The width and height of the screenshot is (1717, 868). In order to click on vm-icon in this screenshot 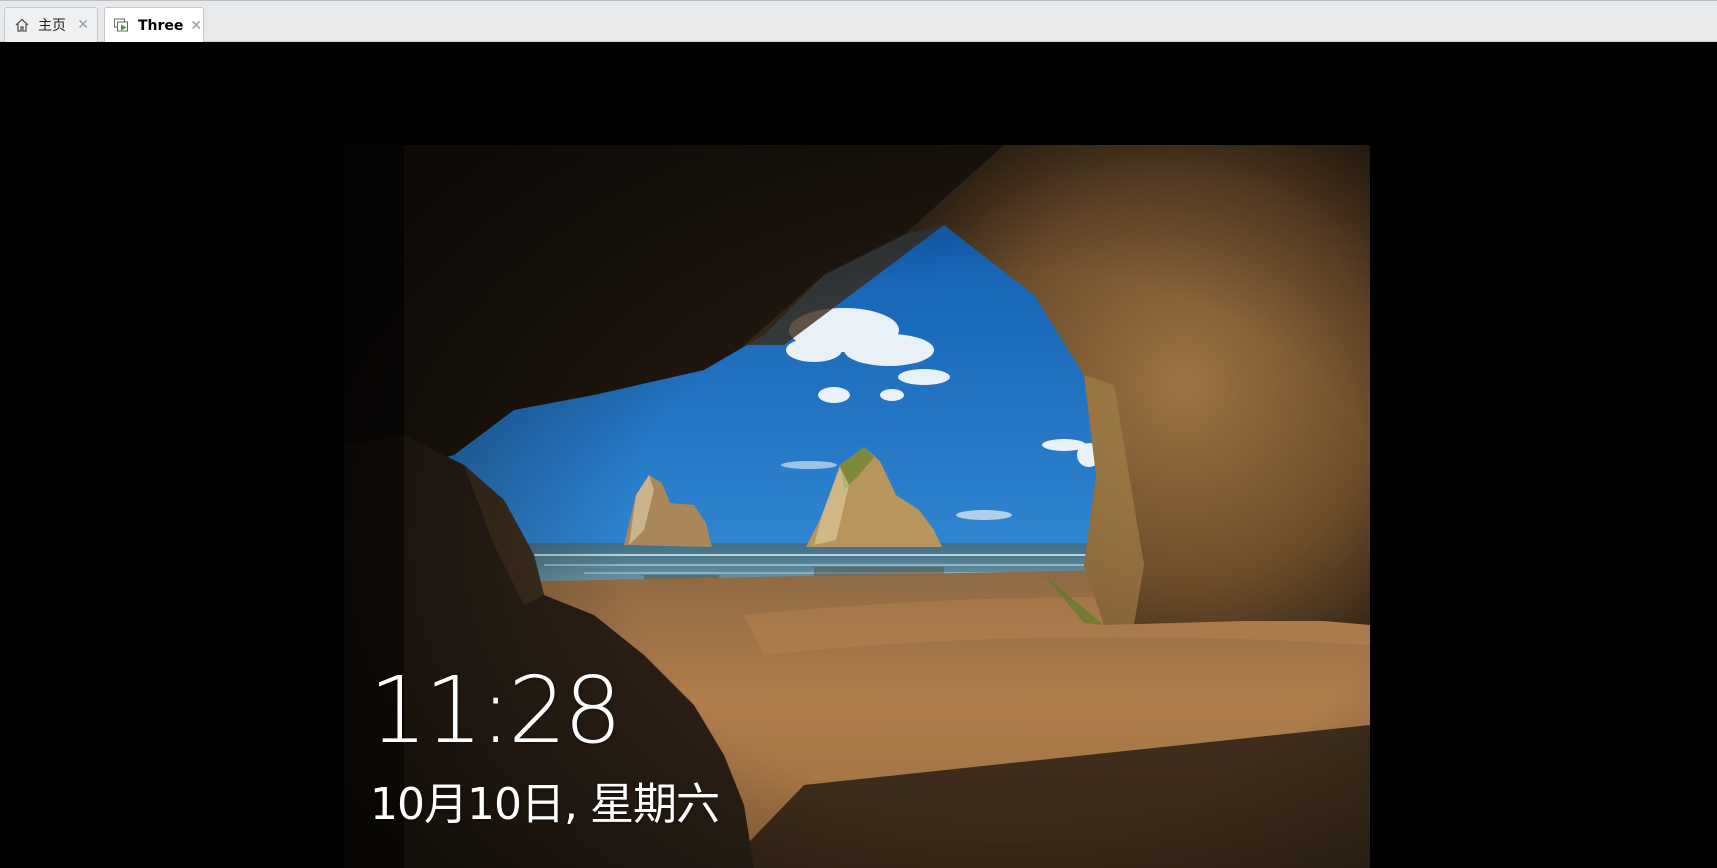, I will do `click(122, 26)`.